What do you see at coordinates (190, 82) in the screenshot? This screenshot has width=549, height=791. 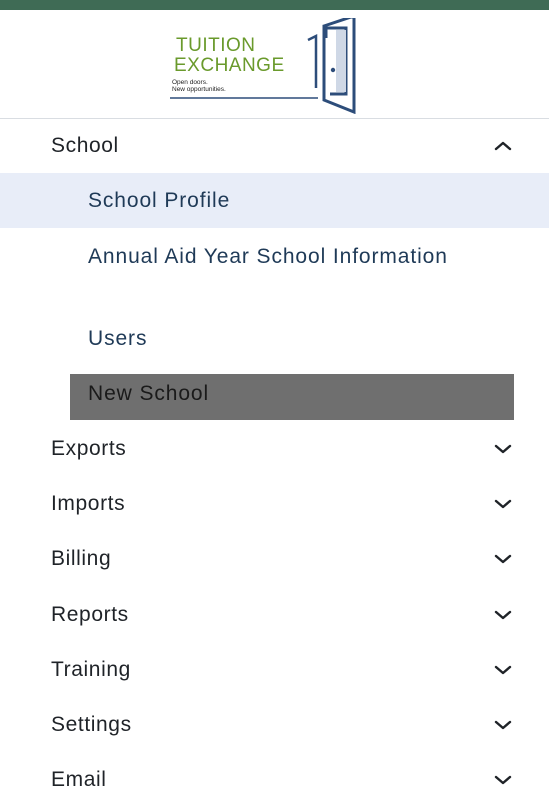 I see `logo-tagline-1: Open doors.` at bounding box center [190, 82].